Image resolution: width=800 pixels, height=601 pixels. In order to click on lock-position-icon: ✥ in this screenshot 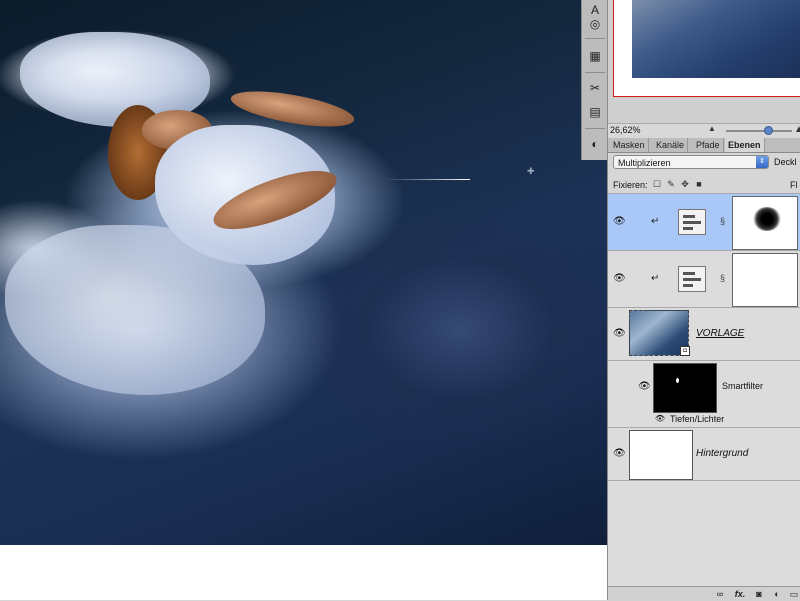, I will do `click(685, 184)`.